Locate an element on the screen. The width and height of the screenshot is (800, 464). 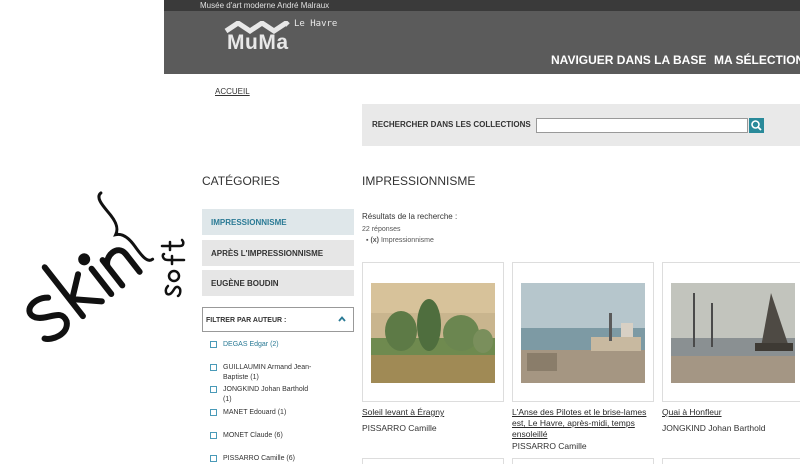
result-title-link: Quai à Honfleur is located at coordinates (692, 412).